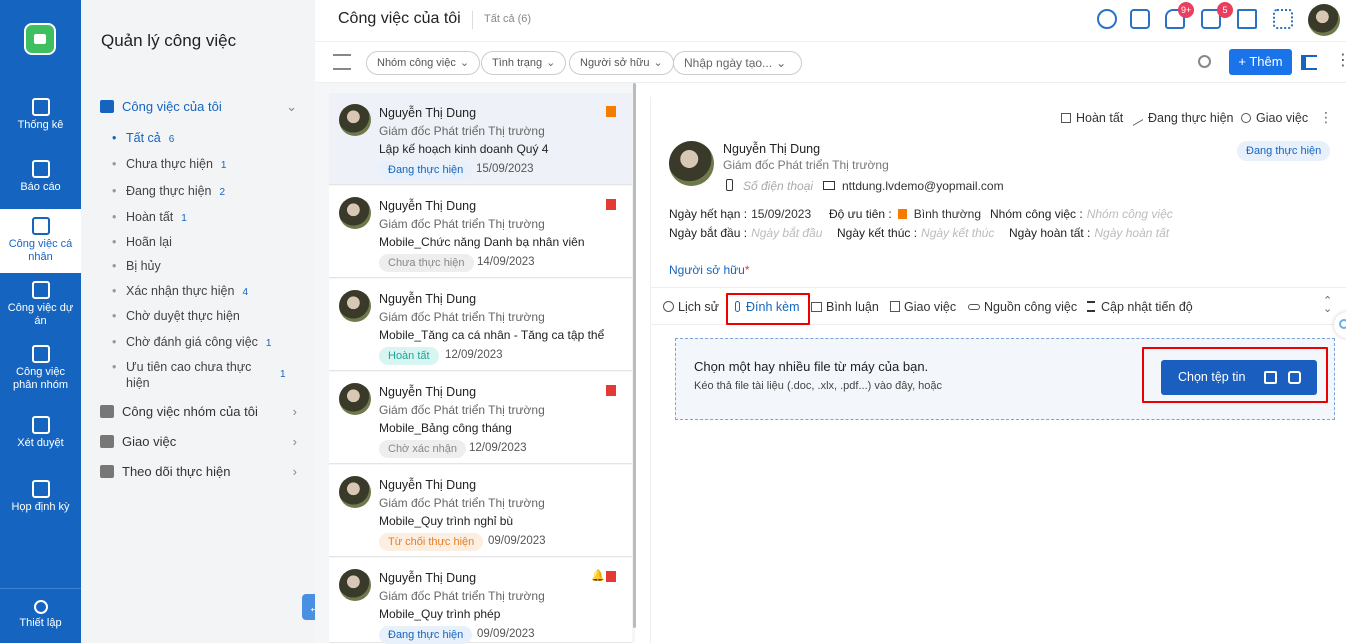  Describe the element at coordinates (199, 165) in the screenshot. I see `sidebar-subitem-not-started: Chưa thực hiện1` at that location.